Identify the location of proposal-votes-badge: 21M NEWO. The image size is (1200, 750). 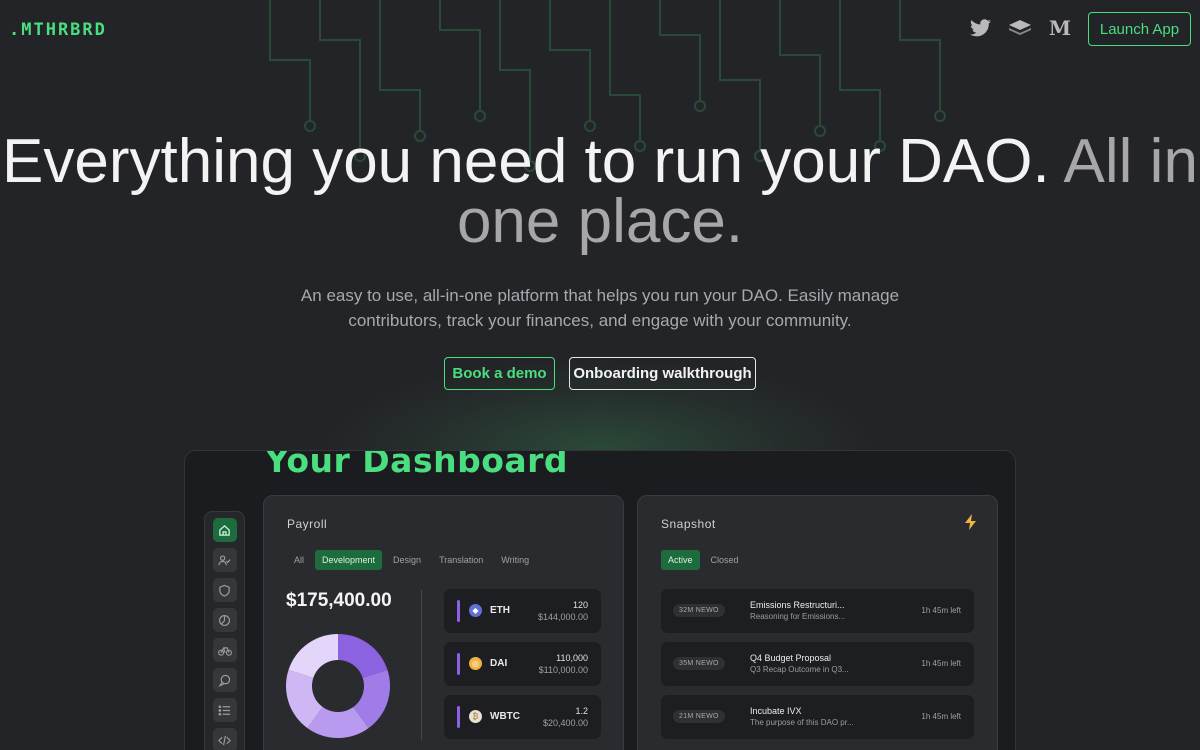
(699, 716).